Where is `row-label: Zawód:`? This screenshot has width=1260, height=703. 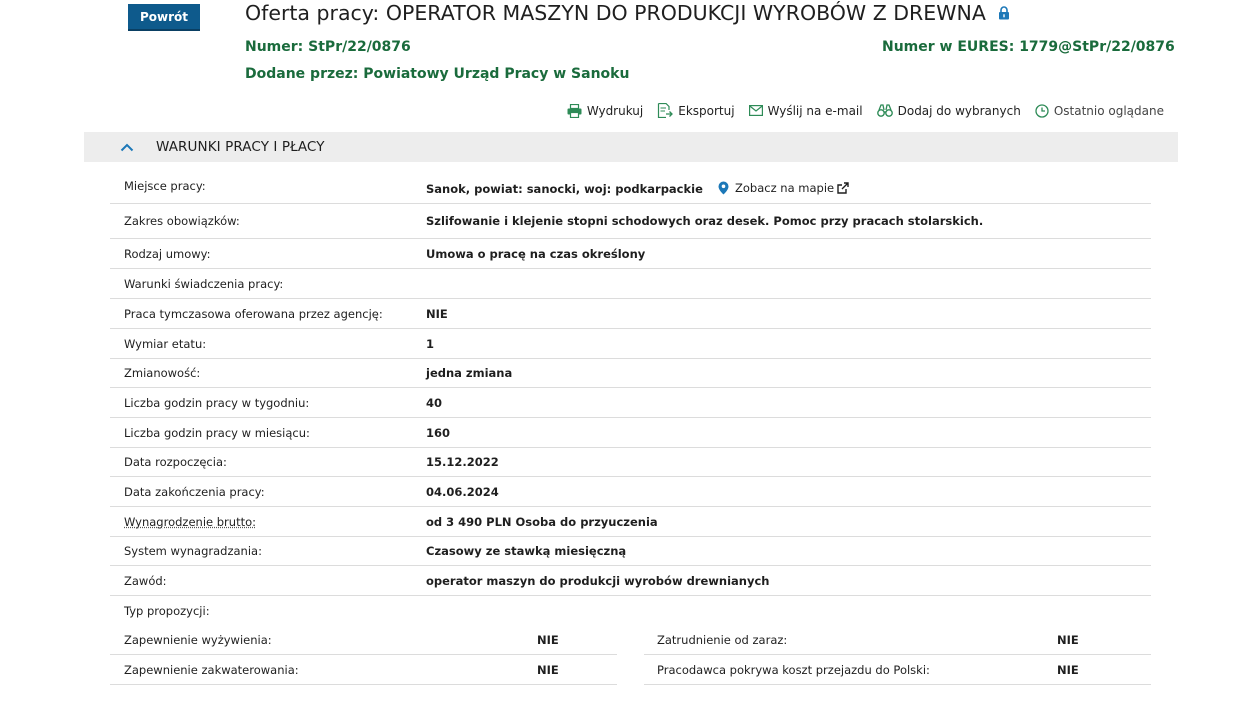
row-label: Zawód: is located at coordinates (145, 580).